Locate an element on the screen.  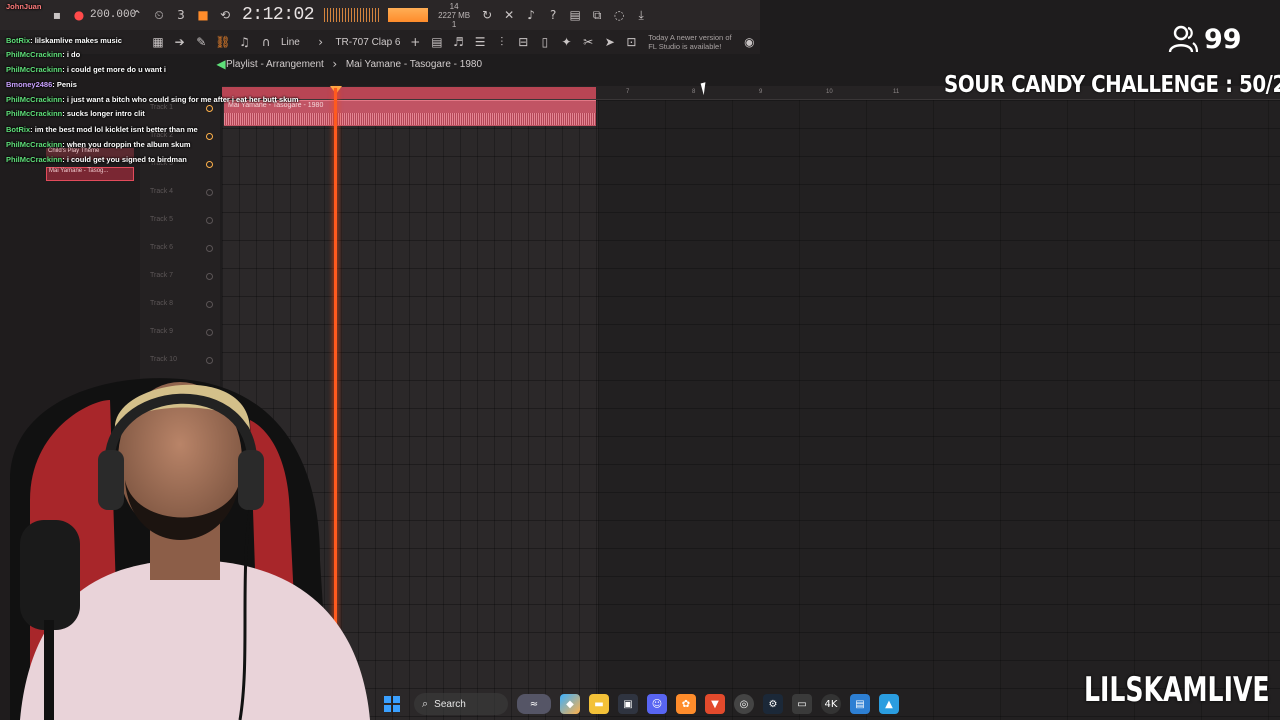
ruler-tick: 10 is located at coordinates (829, 92).